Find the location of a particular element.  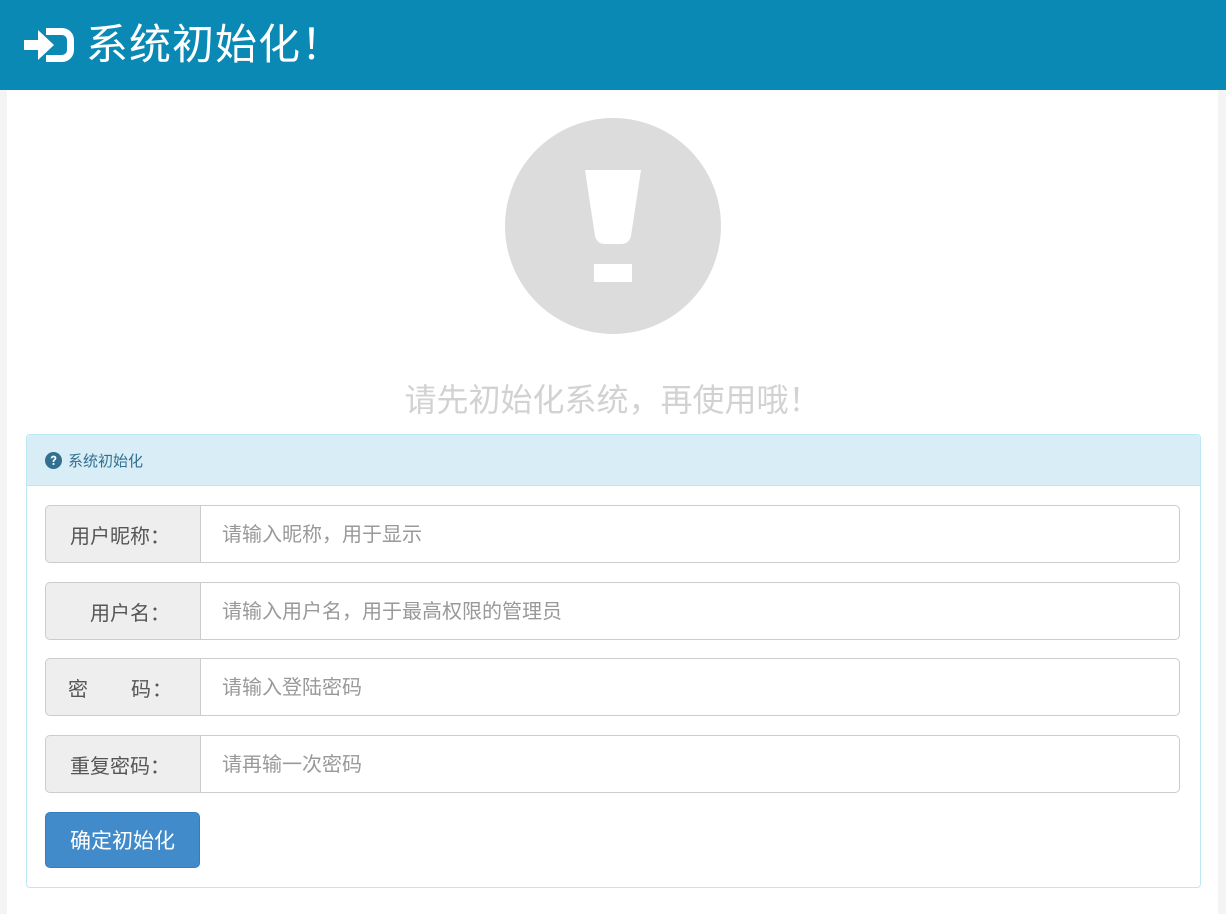

password-label: 密 码： is located at coordinates (122, 687).